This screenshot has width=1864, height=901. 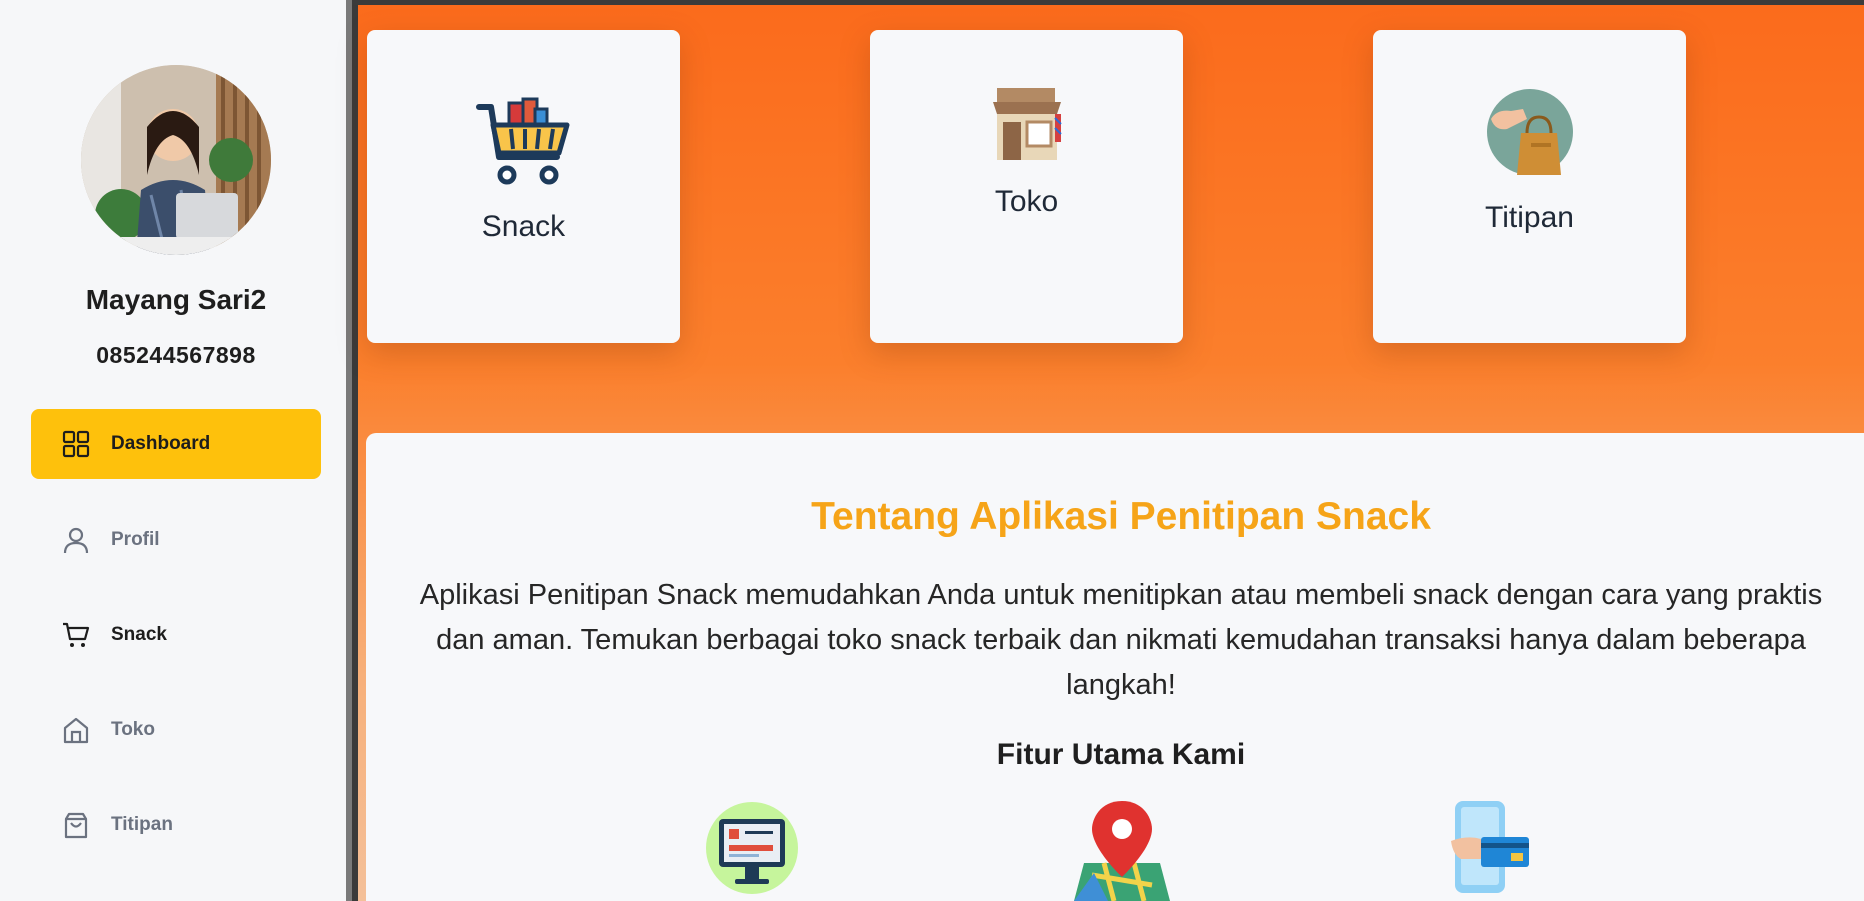 What do you see at coordinates (1529, 217) in the screenshot?
I see `card-label: Titipan` at bounding box center [1529, 217].